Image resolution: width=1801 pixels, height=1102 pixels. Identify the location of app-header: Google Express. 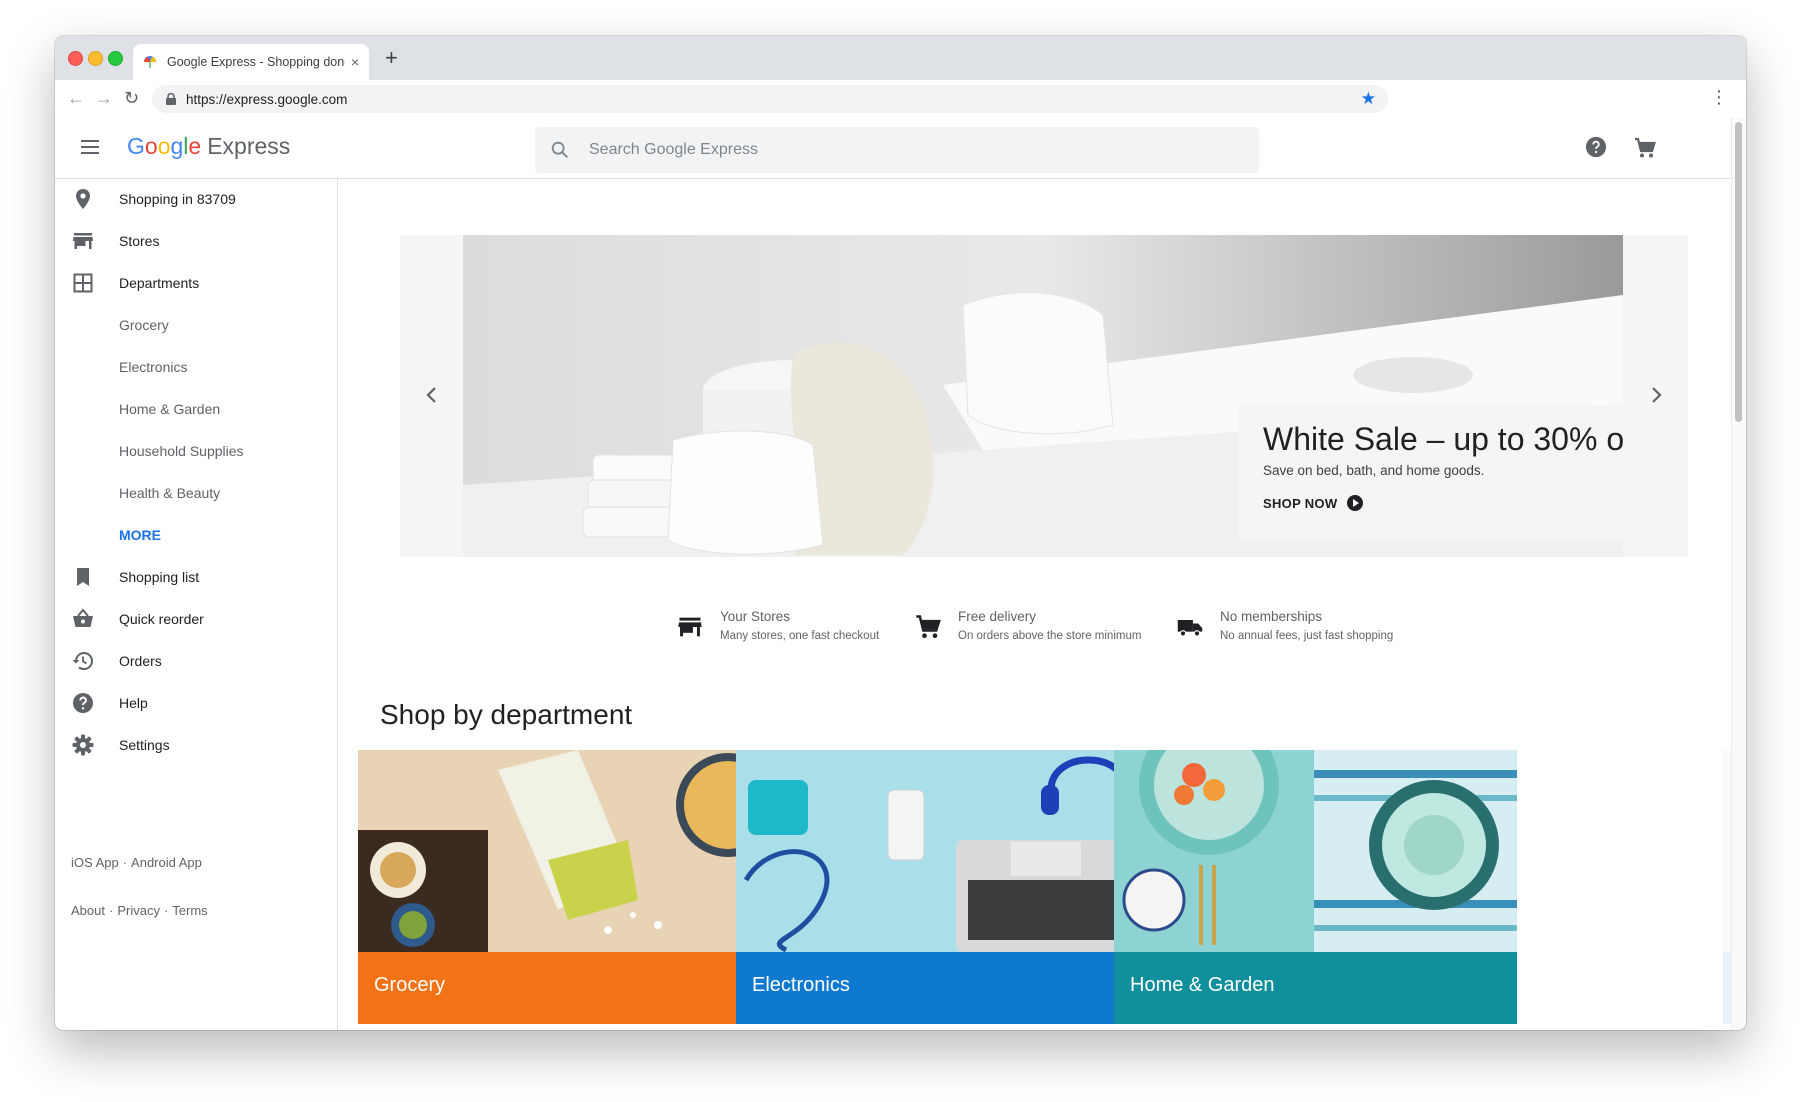
(893, 148).